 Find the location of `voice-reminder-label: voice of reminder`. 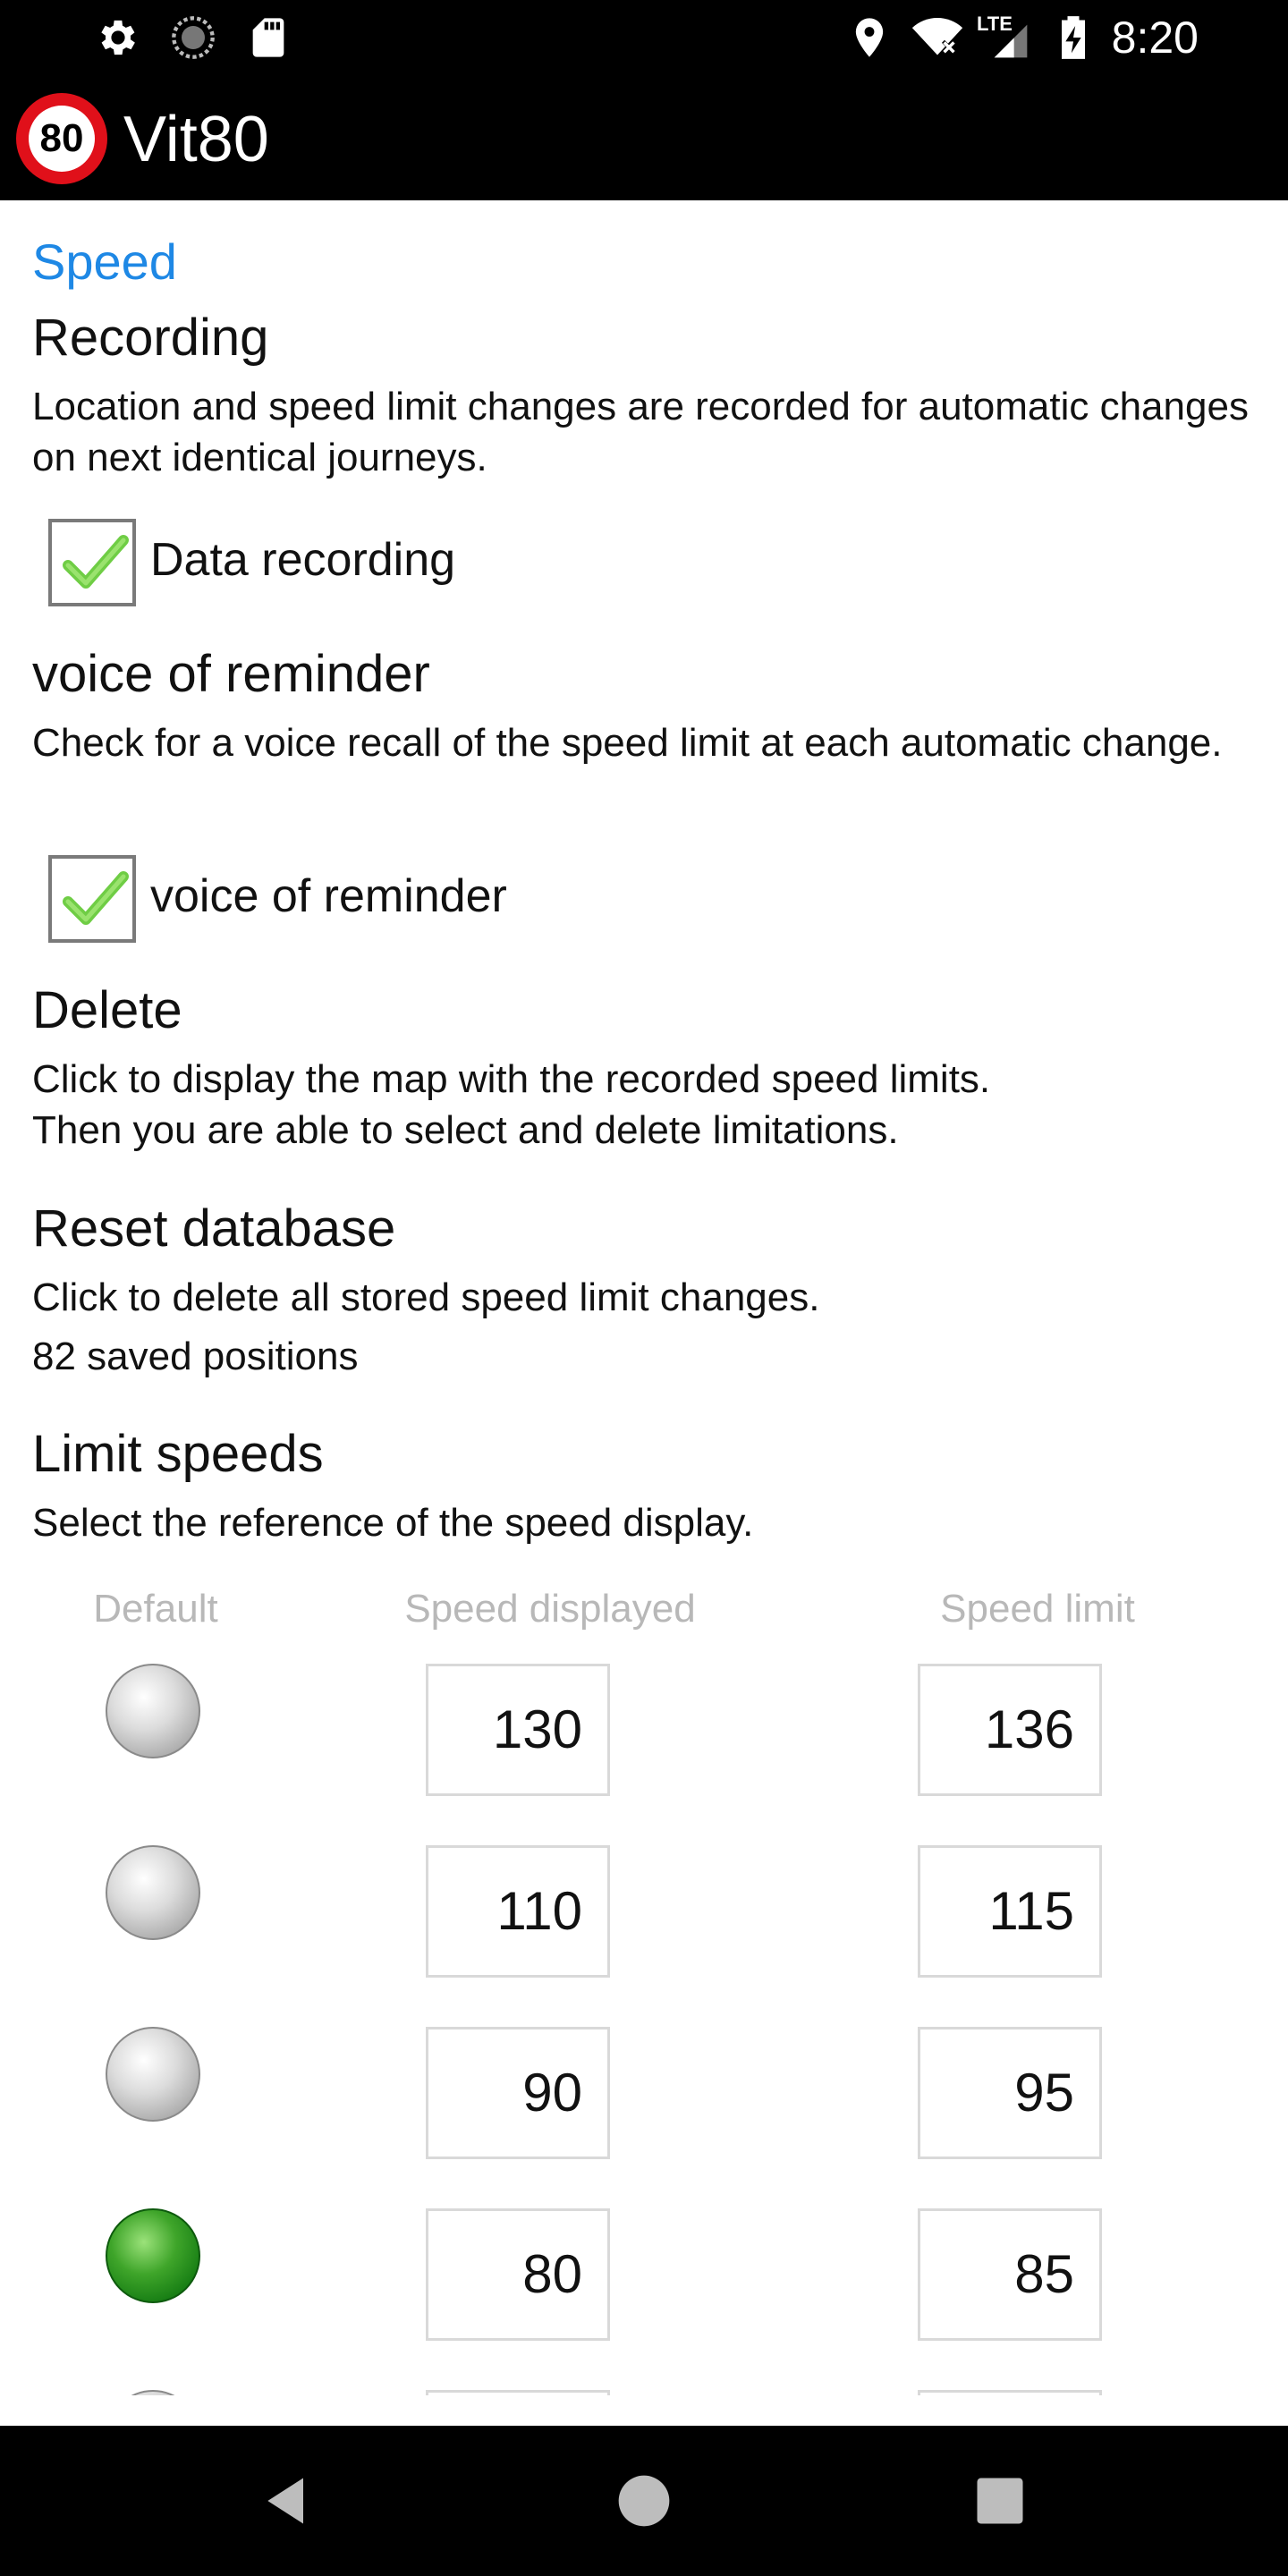

voice-reminder-label: voice of reminder is located at coordinates (328, 896).